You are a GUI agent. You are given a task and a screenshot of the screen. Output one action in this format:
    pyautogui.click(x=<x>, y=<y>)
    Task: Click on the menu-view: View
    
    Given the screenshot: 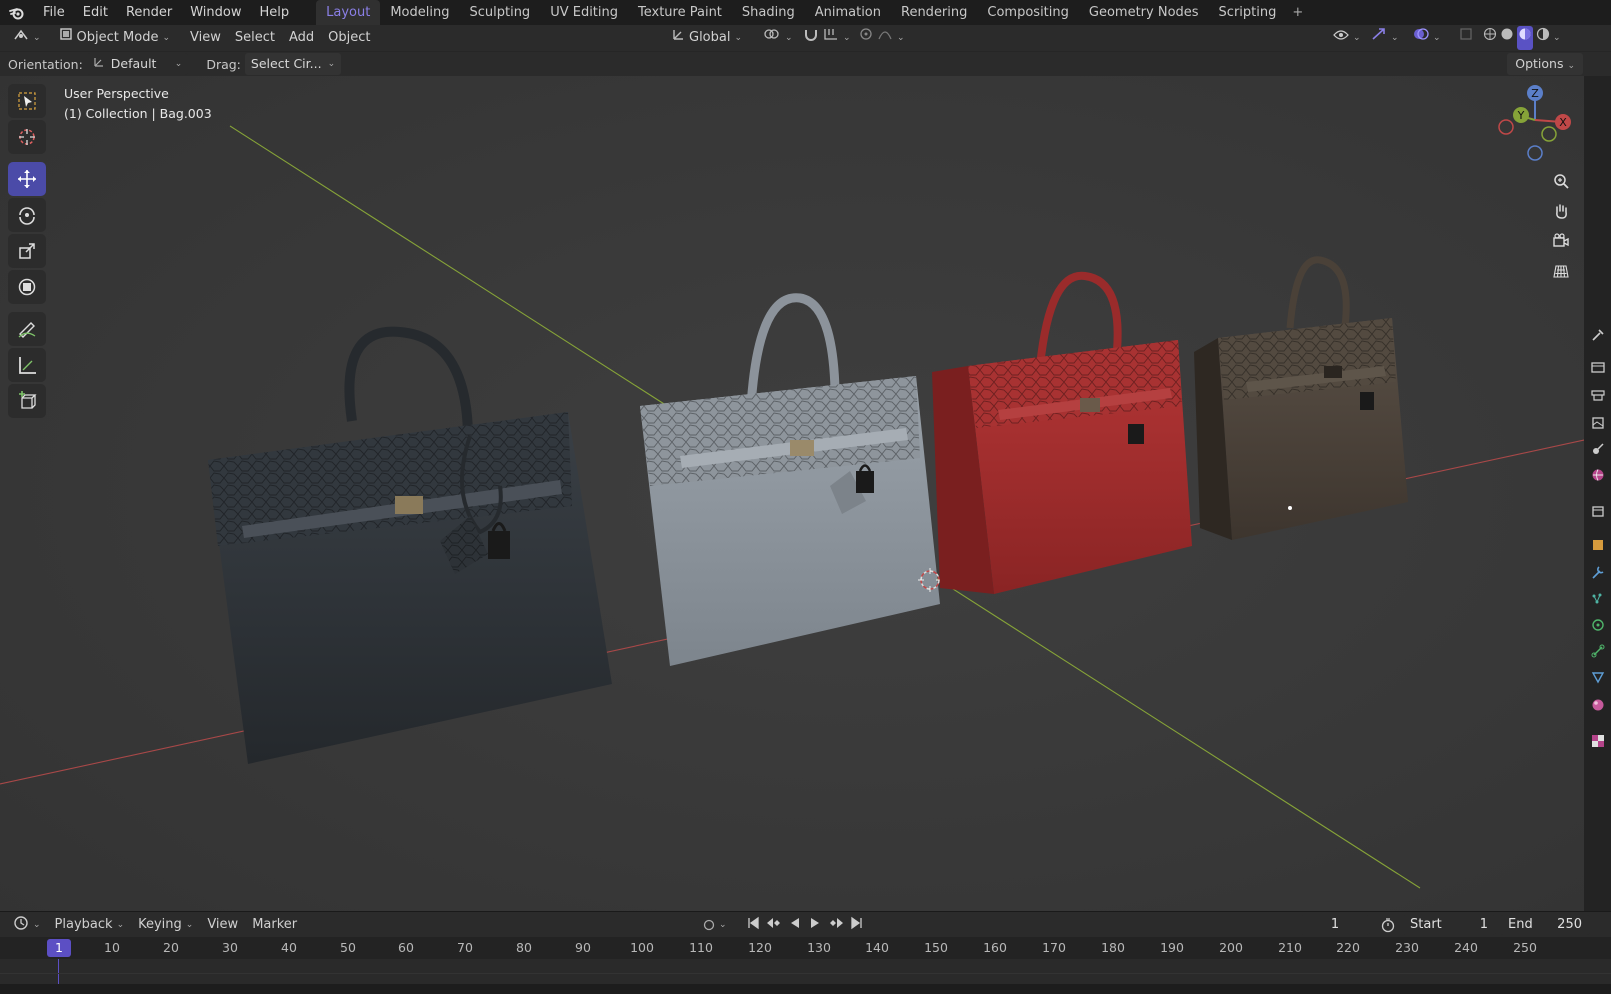 What is the action you would take?
    pyautogui.click(x=205, y=38)
    